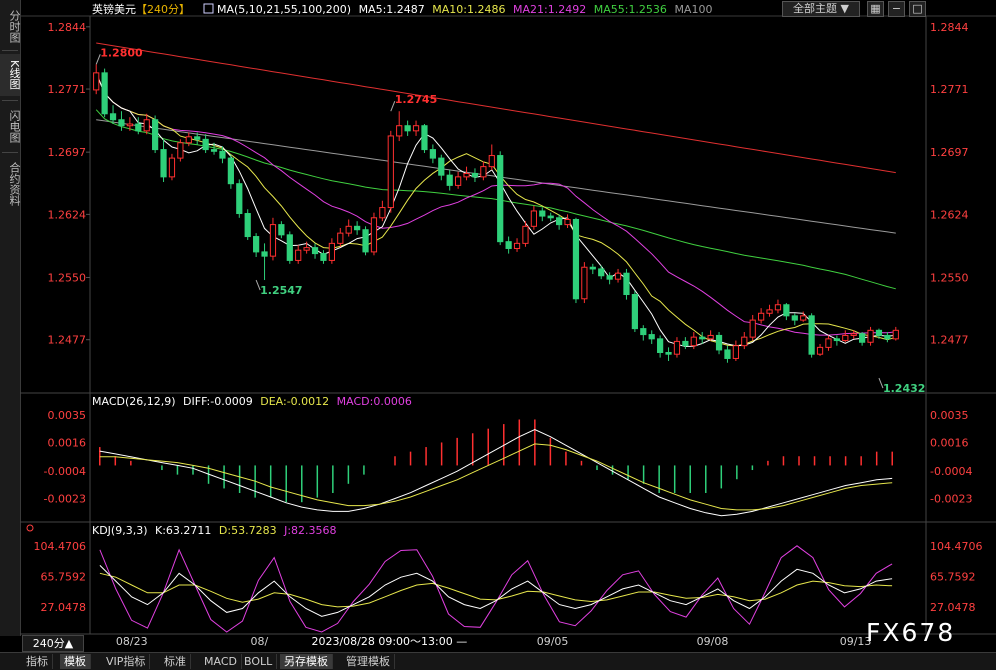  What do you see at coordinates (248, 530) in the screenshot?
I see `kdj-d: D:53.7283` at bounding box center [248, 530].